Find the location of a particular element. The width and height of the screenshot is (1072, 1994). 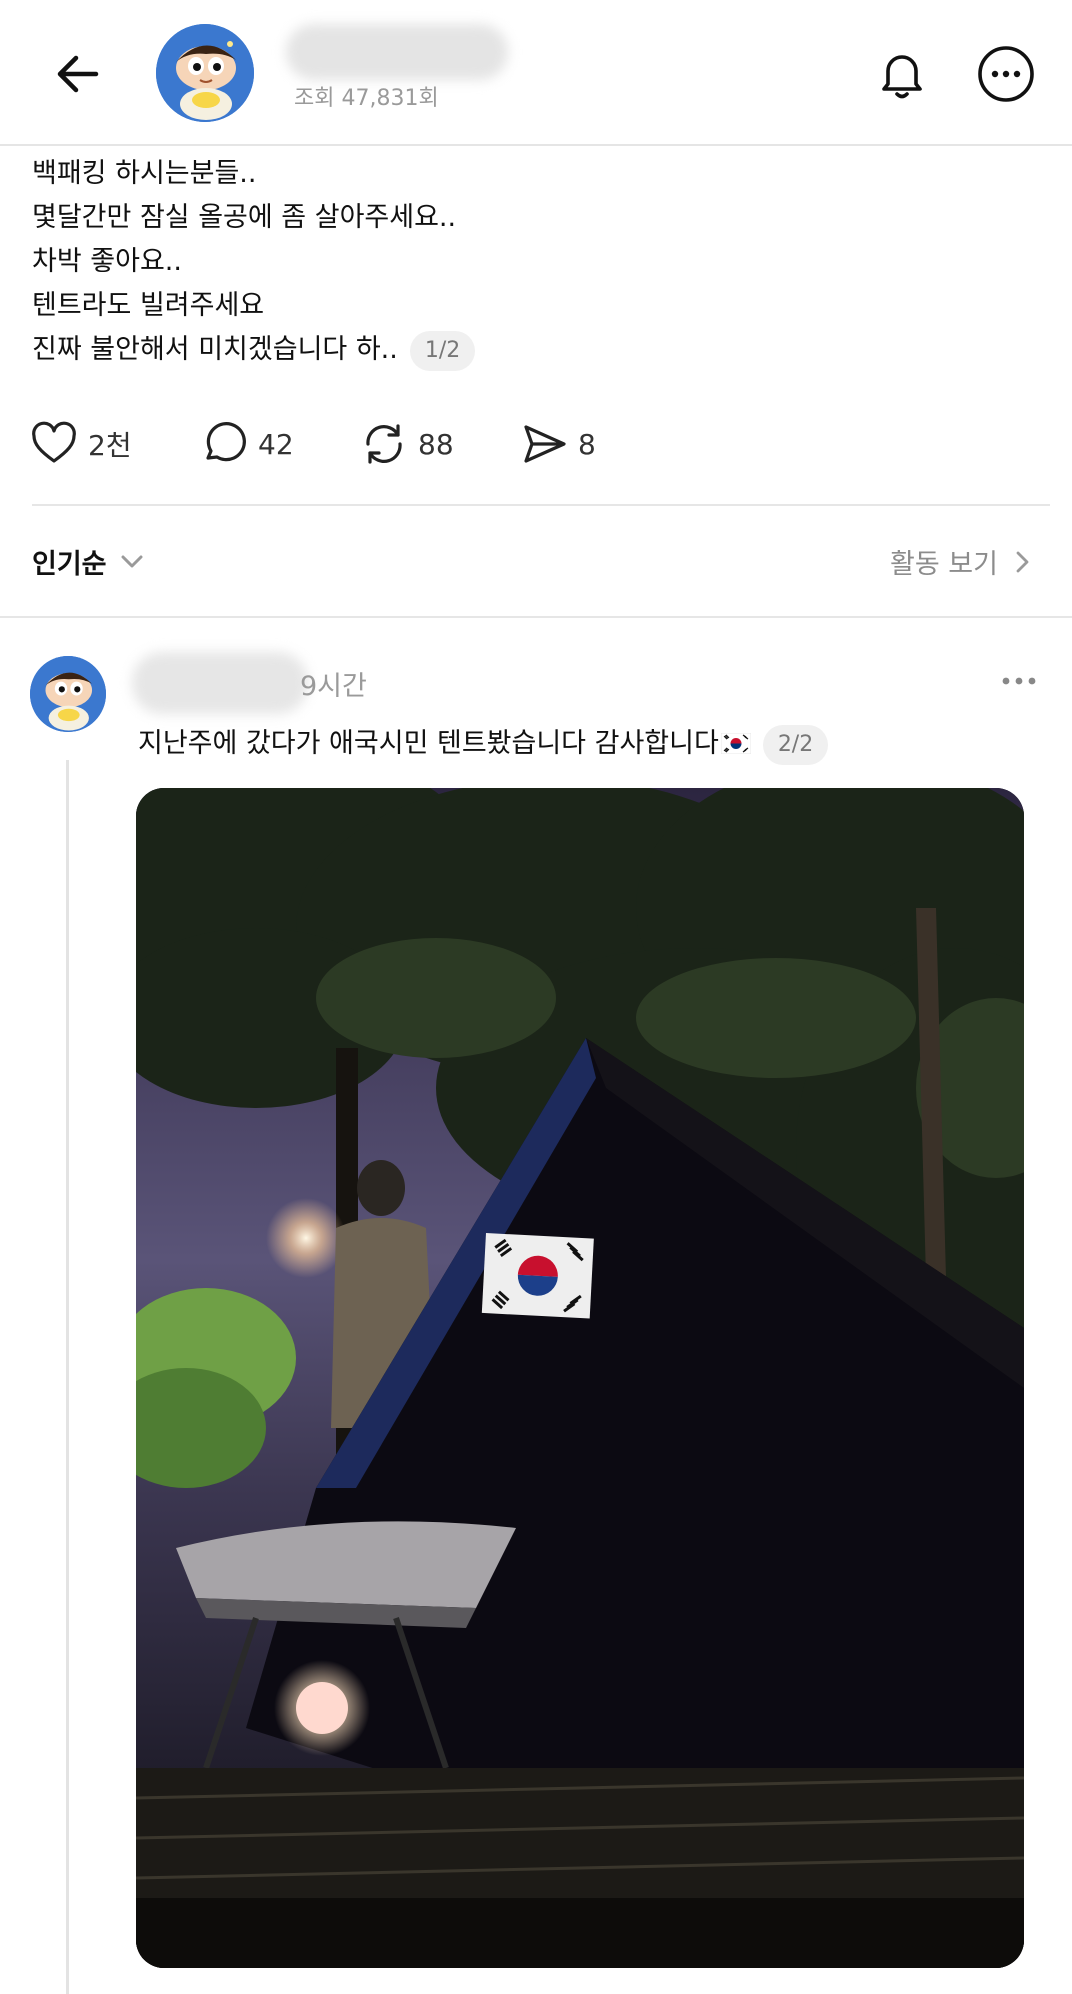

more-dots-icon is located at coordinates (1019, 681).